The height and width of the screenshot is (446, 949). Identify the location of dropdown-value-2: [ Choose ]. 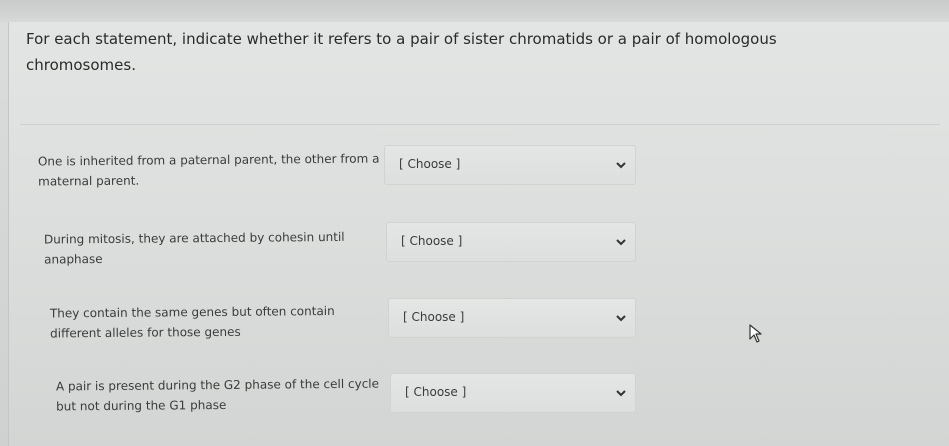
(432, 241).